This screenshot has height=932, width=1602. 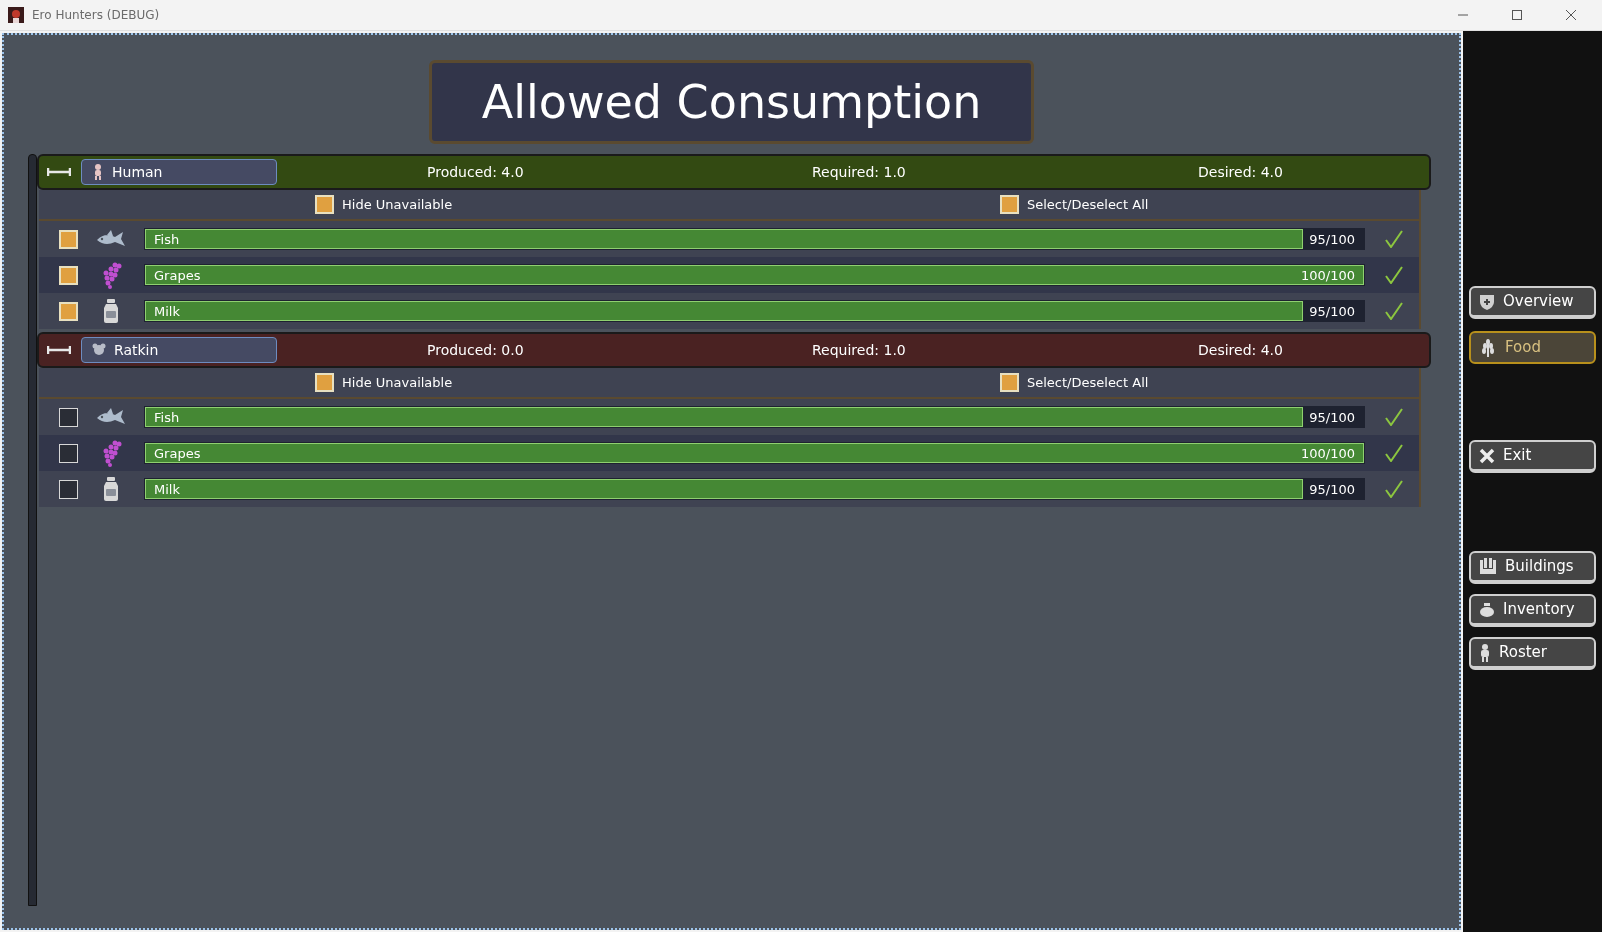 I want to click on produced-label: Produced: 4.0, so click(x=476, y=172).